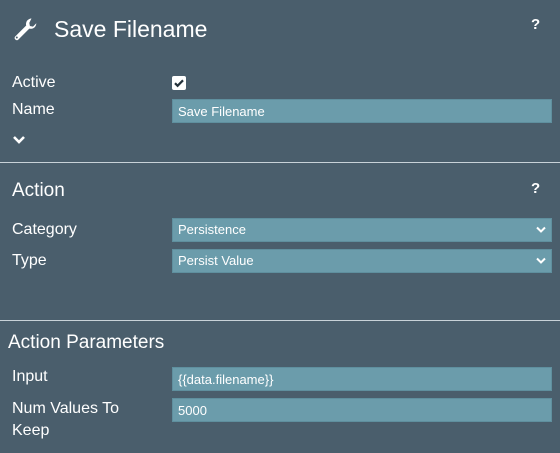 Image resolution: width=560 pixels, height=453 pixels. I want to click on check-icon, so click(179, 83).